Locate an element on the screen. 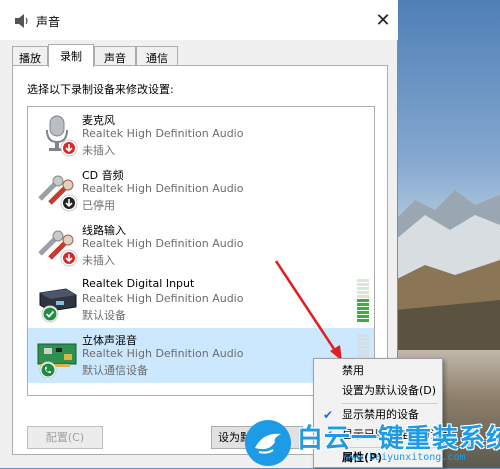 The width and height of the screenshot is (500, 469). digital-input-icon is located at coordinates (58, 305).